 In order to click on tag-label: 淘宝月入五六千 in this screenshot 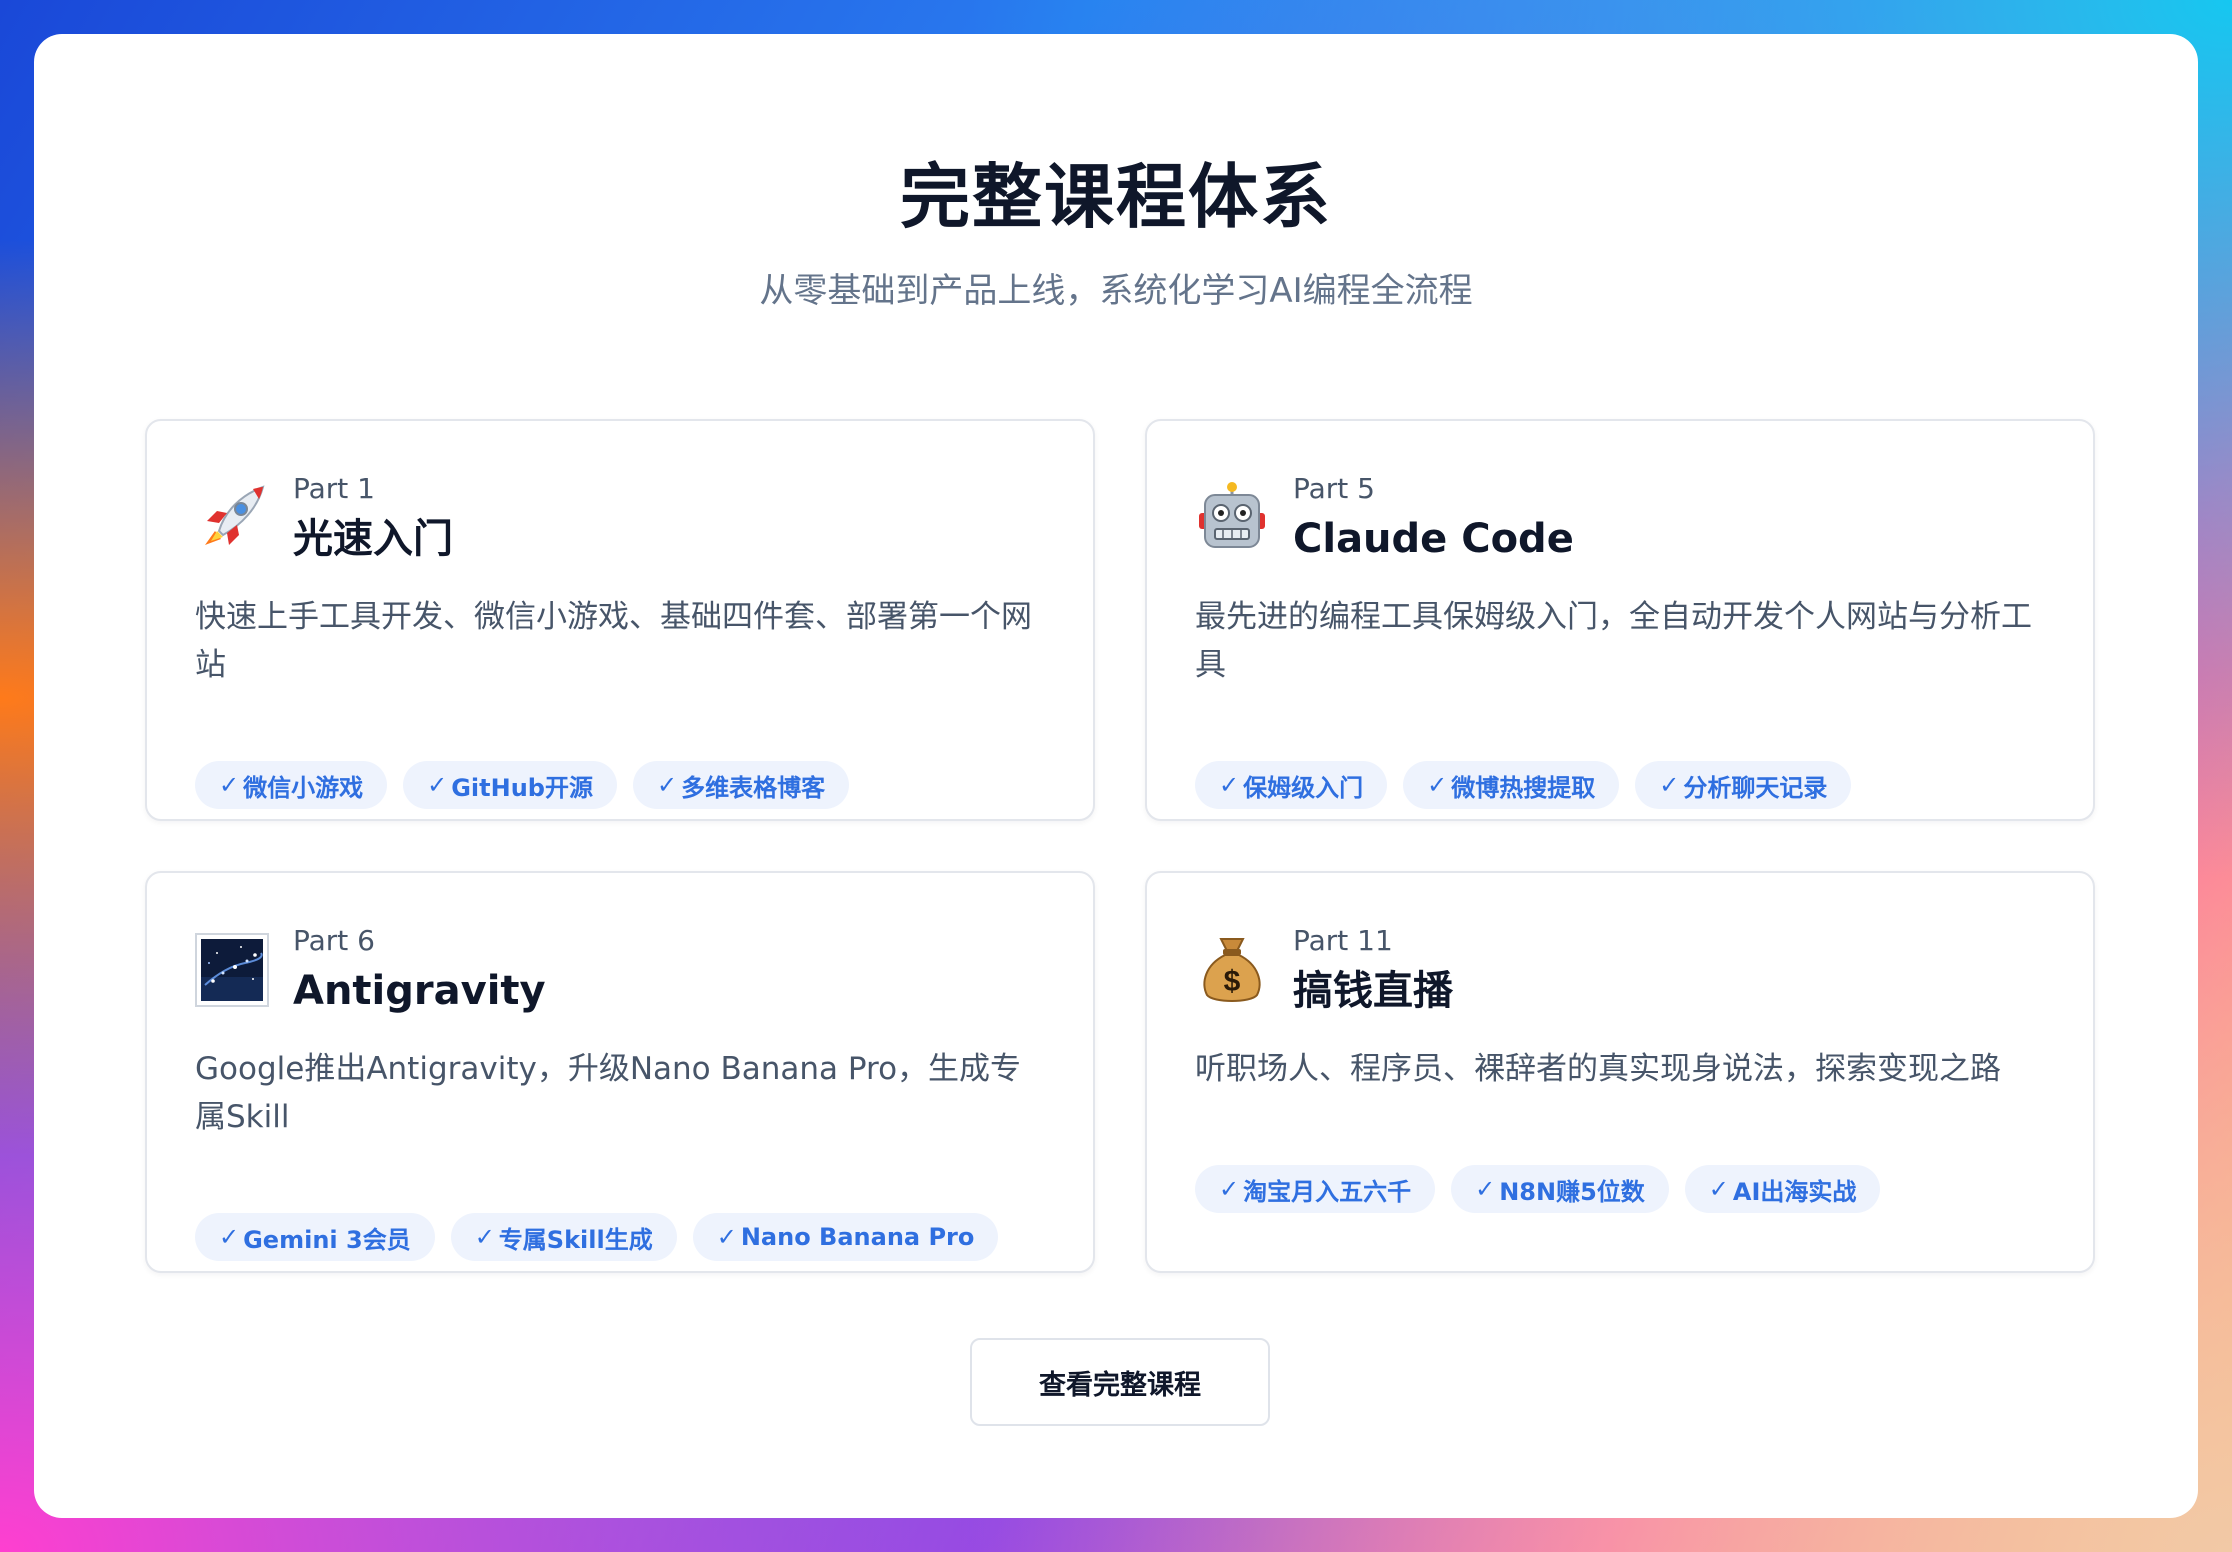, I will do `click(1327, 1191)`.